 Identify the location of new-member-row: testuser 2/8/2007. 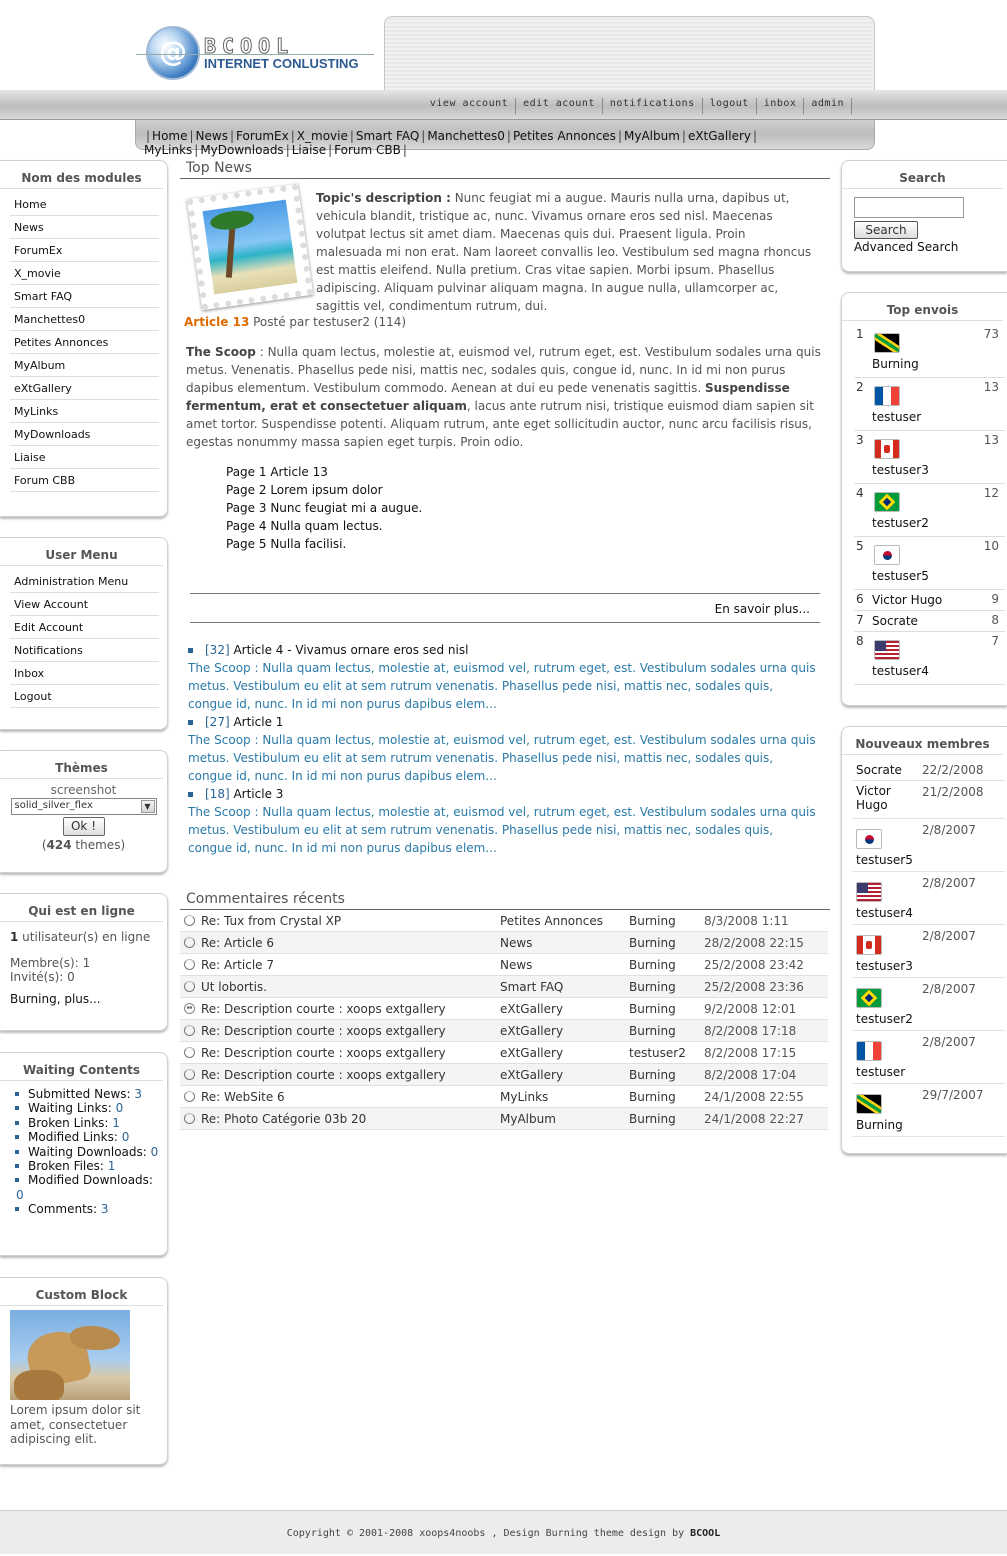
(928, 1057).